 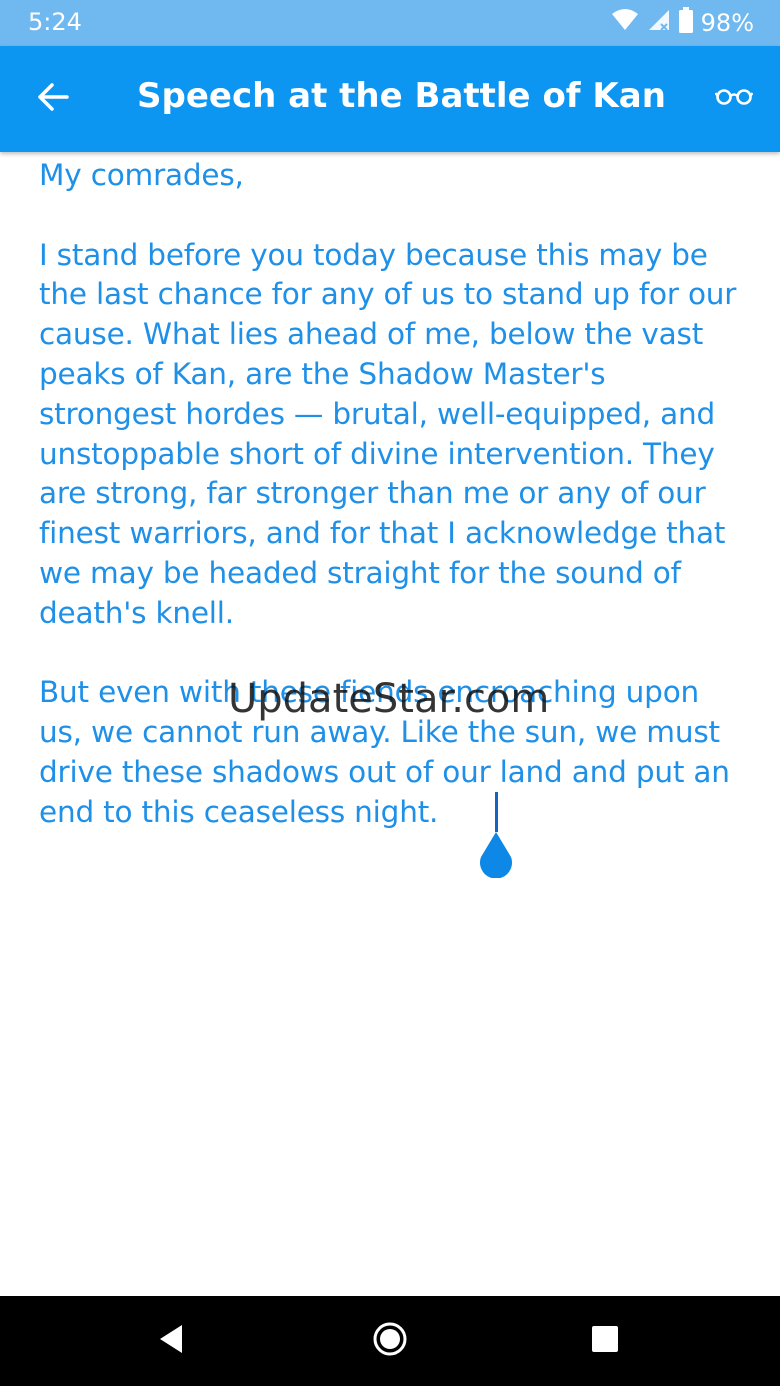 I want to click on home-circle-icon, so click(x=390, y=1341).